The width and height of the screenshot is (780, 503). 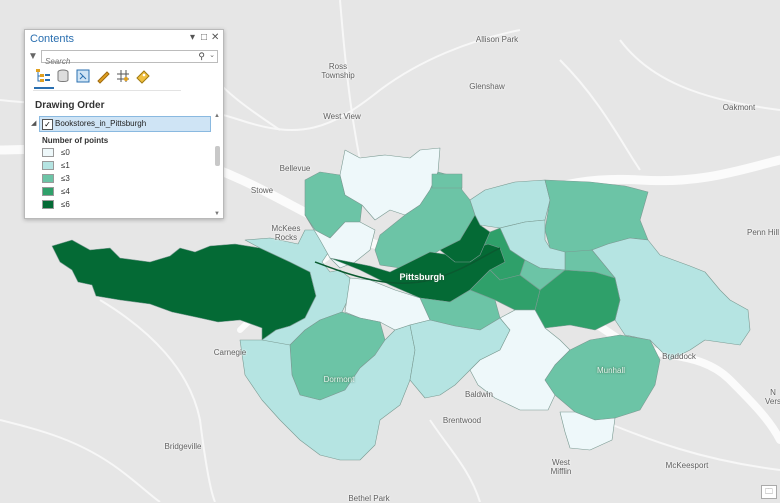 What do you see at coordinates (295, 168) in the screenshot?
I see `place-label-bellevue: Bellevue` at bounding box center [295, 168].